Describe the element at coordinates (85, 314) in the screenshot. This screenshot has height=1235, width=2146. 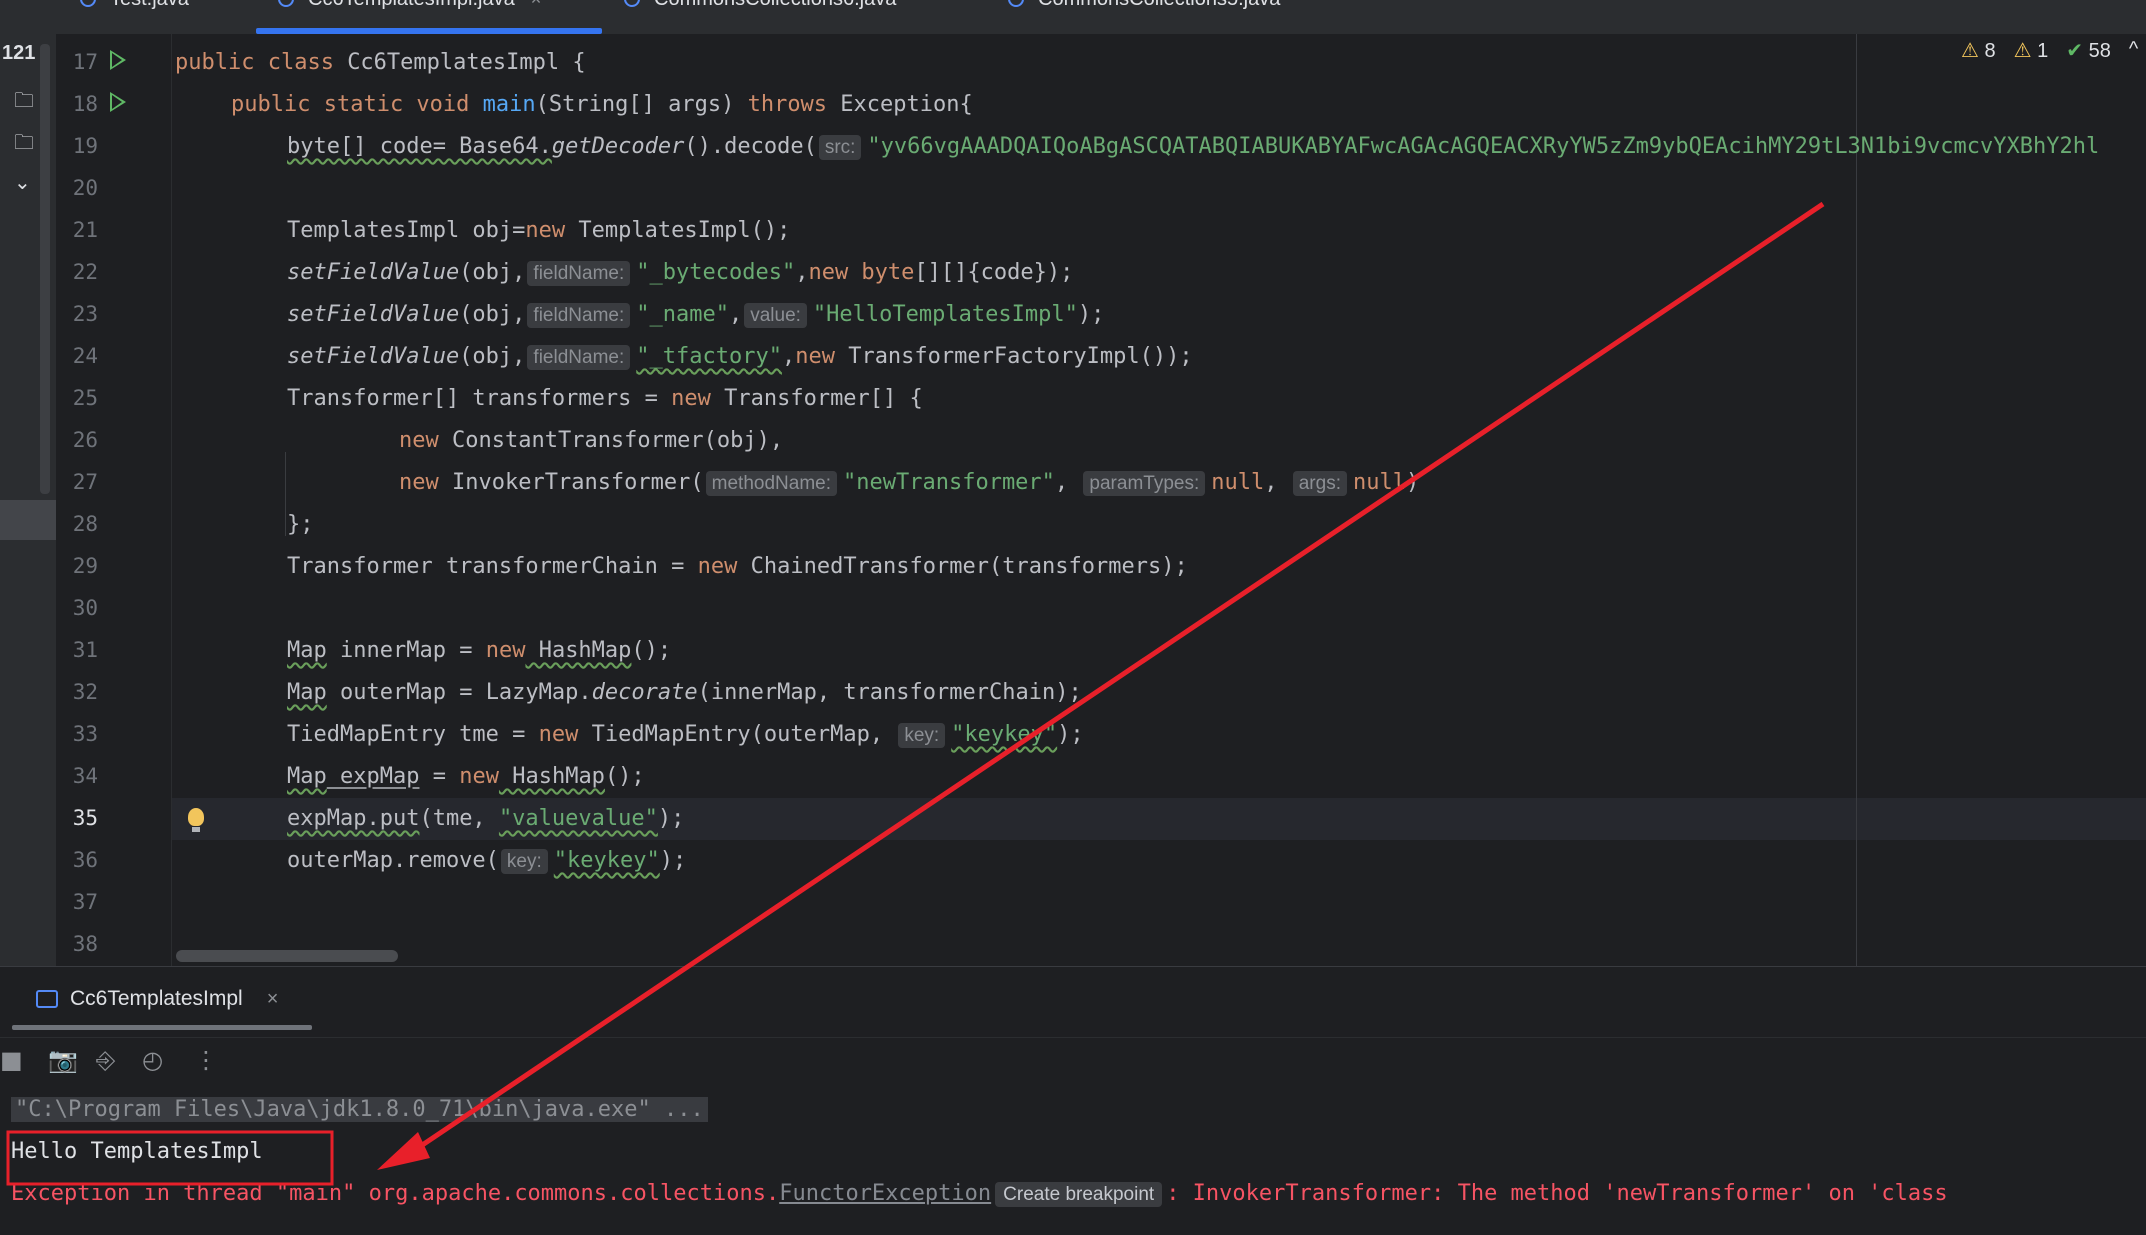
I see `line-number: 23` at that location.